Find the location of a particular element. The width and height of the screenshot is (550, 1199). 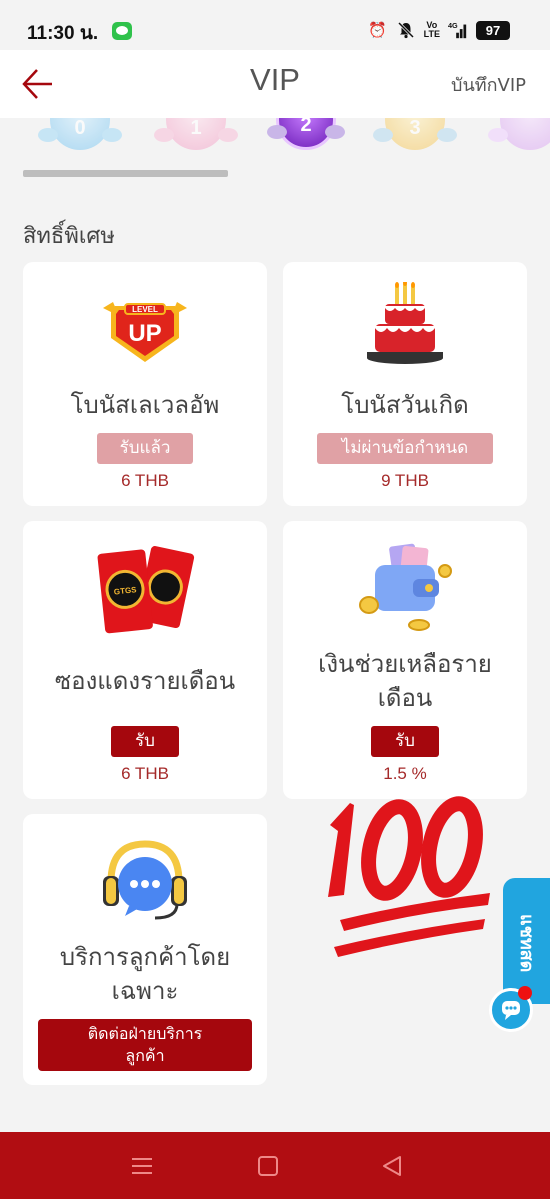

level-up-badge-icon: LEVEL UP is located at coordinates (145, 332).